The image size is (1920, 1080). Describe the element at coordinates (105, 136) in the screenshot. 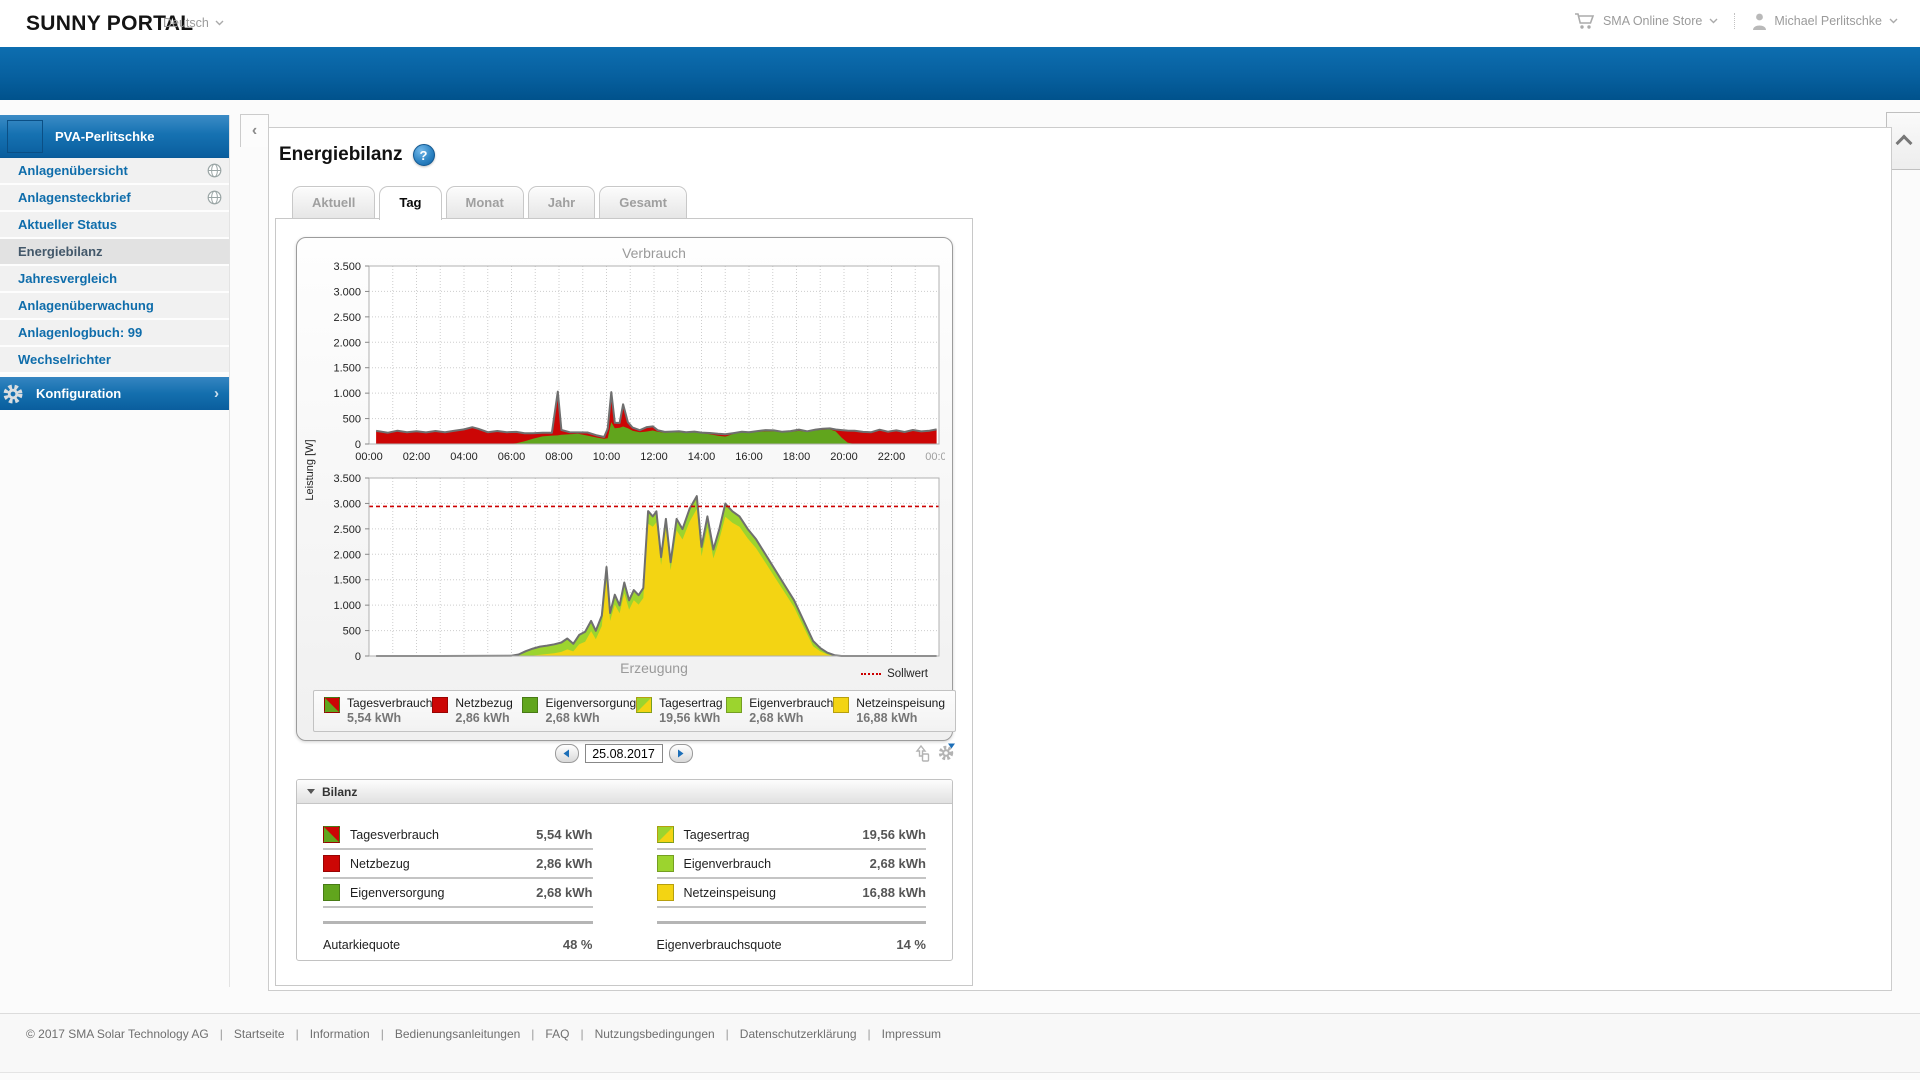

I see `plant-name: PVA-Perlitschke` at that location.